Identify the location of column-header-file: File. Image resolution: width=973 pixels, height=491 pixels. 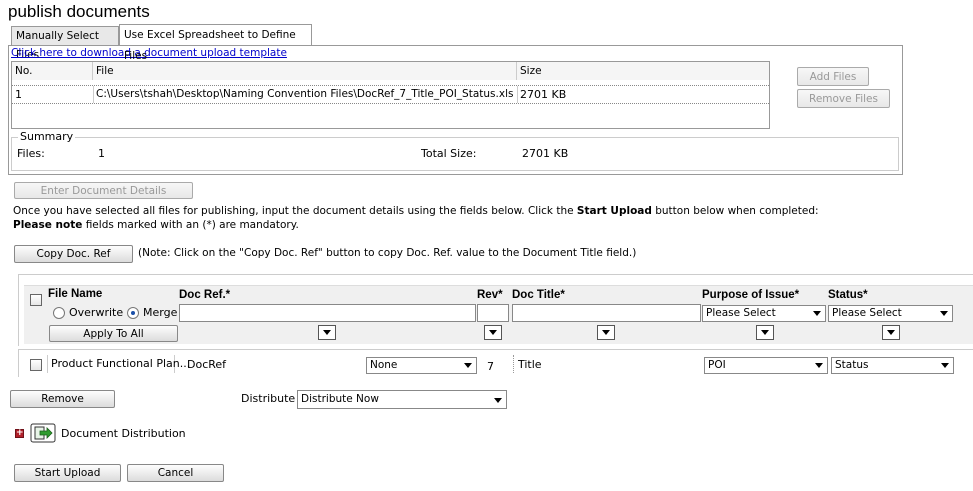
(305, 71).